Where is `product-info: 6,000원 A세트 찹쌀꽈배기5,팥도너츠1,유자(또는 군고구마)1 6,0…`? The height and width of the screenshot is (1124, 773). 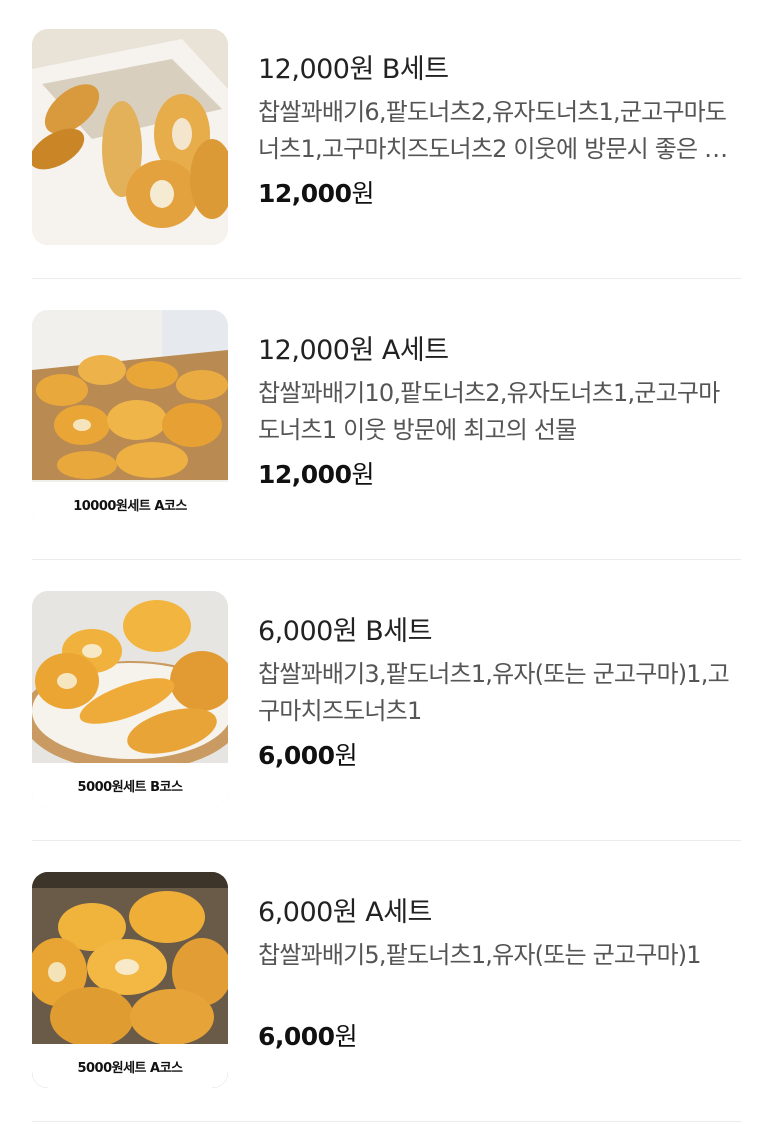 product-info: 6,000원 A세트 찹쌀꽈배기5,팥도너츠1,유자(또는 군고구마)1 6,0… is located at coordinates (497, 974).